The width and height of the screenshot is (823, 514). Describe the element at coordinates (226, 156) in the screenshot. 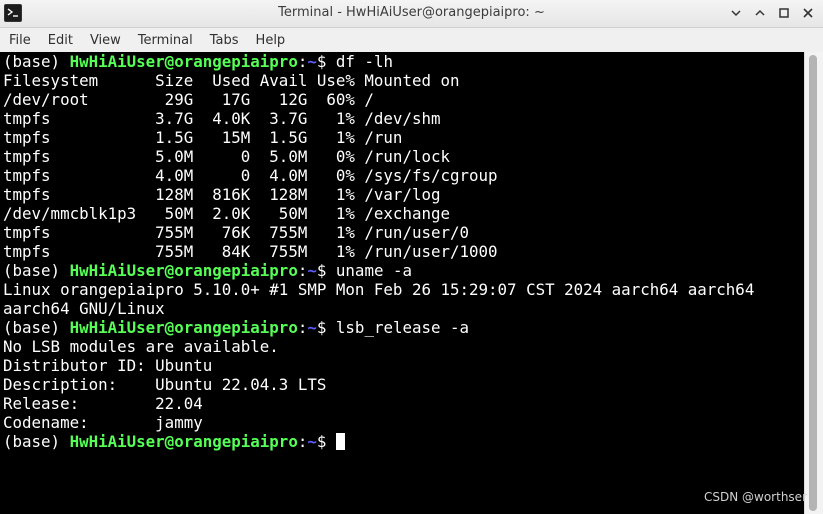

I see `output-line: tmpfs 5.0M 0 5.0M 0% /run/lock` at that location.